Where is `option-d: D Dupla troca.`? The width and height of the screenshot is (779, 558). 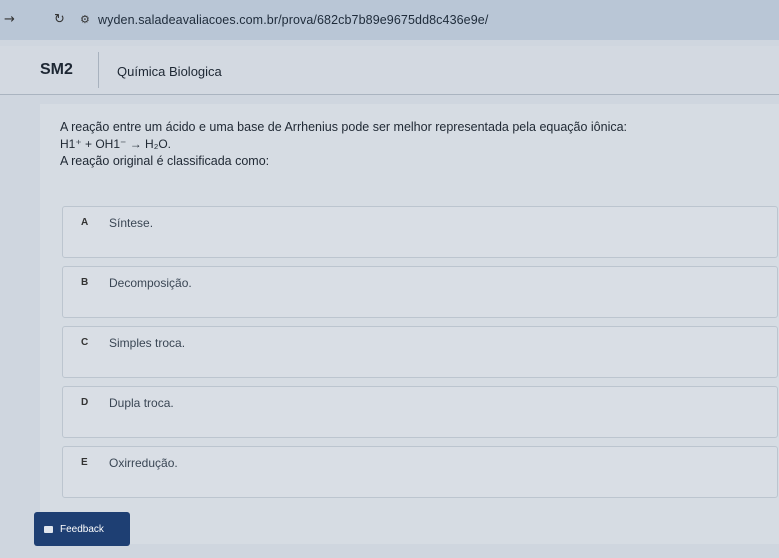
option-d: D Dupla troca. is located at coordinates (420, 412).